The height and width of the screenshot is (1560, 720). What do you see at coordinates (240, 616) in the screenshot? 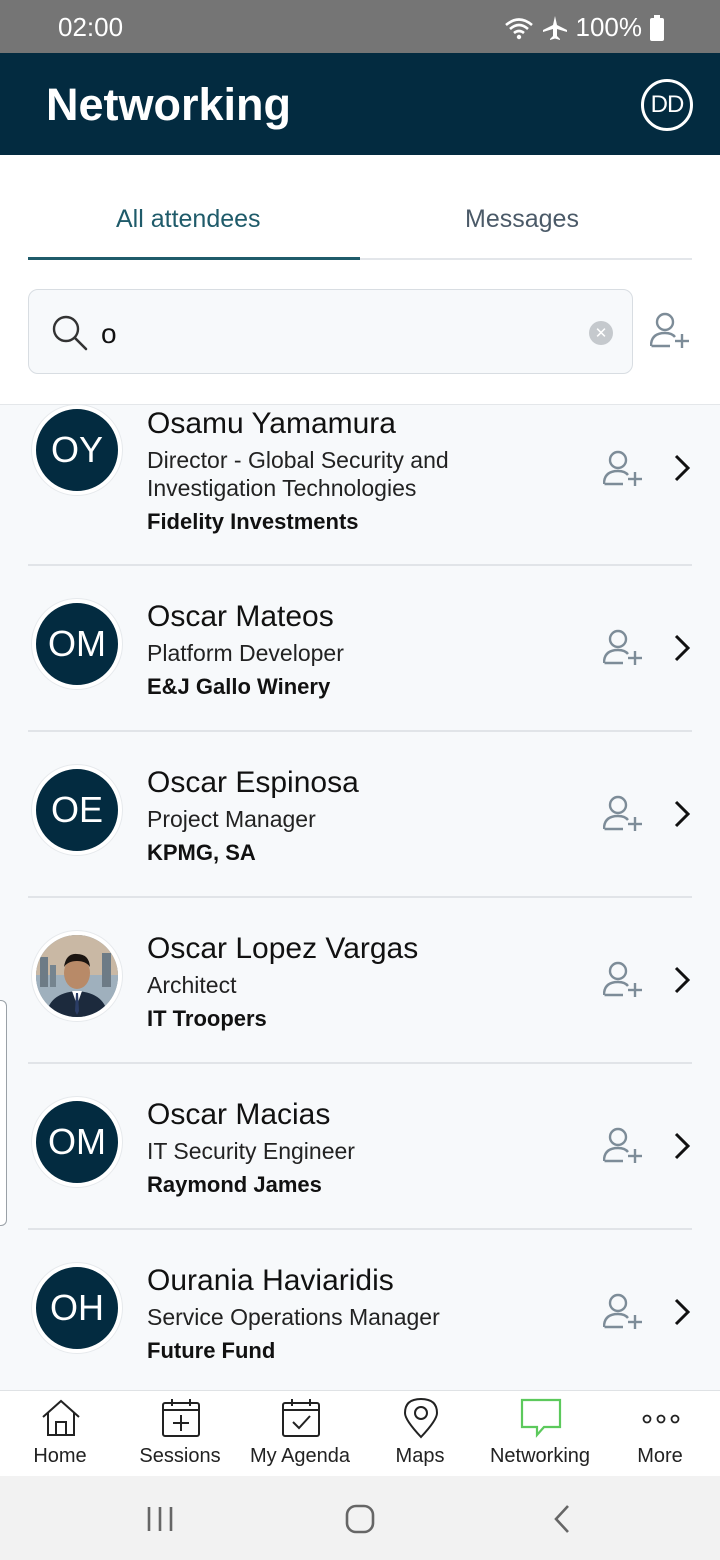
I see `attendee-name: Oscar Mateos` at bounding box center [240, 616].